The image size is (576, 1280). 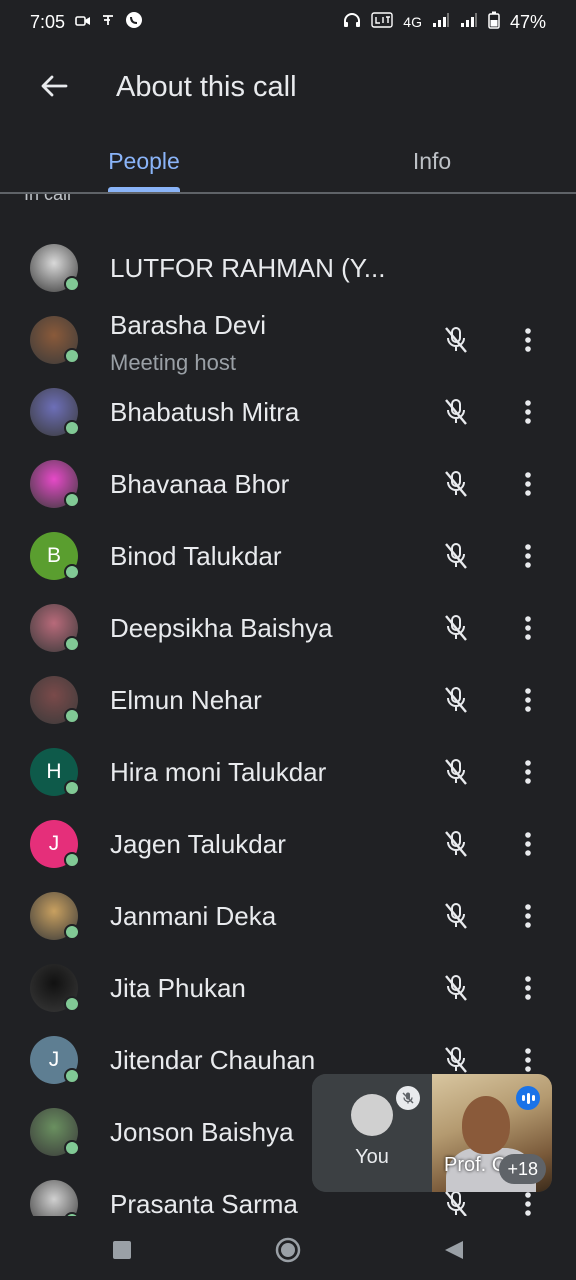 What do you see at coordinates (204, 1202) in the screenshot?
I see `participant-name: Prasanta Sarma` at bounding box center [204, 1202].